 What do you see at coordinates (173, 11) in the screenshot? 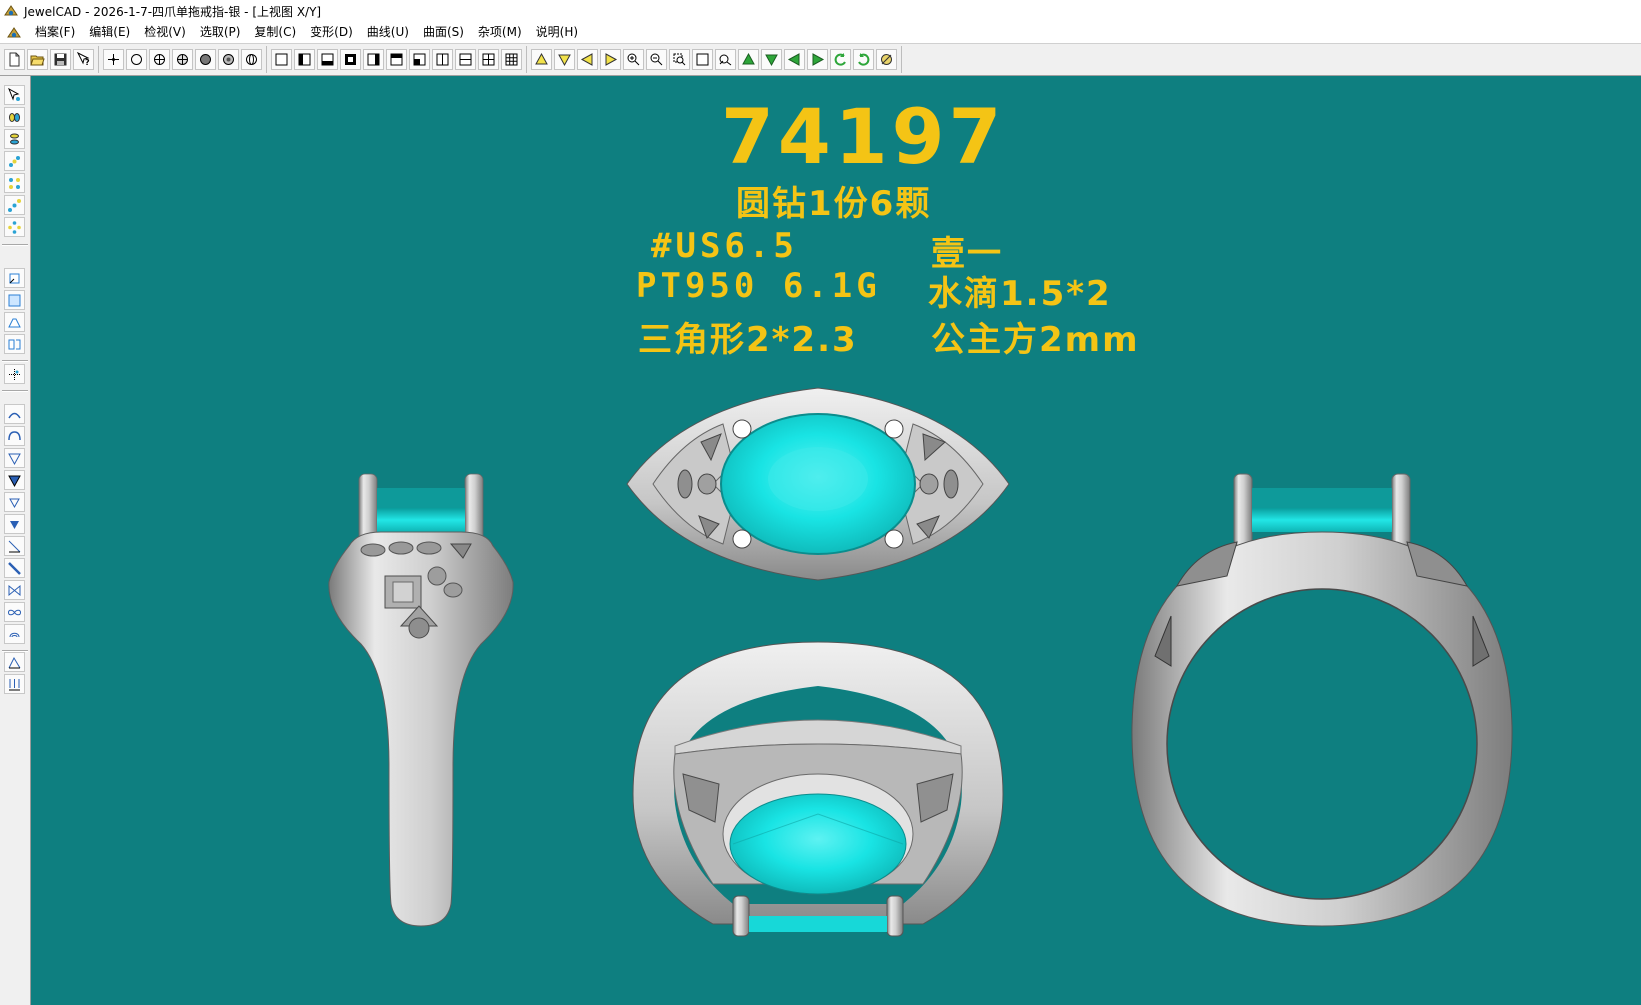
I see `window-title: JewelCAD - 2026-1-7-四爪单拖戒指-银 - [上视图 X/Y]` at bounding box center [173, 11].